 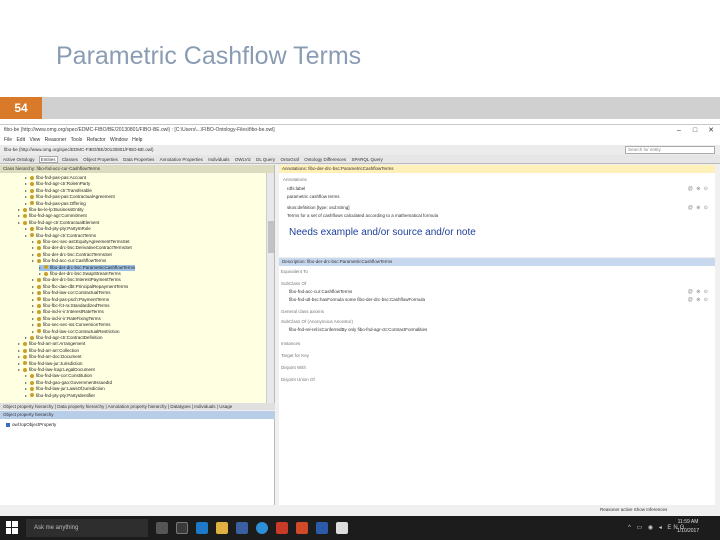 What do you see at coordinates (19, 159) in the screenshot?
I see `tab-active-ontology: Active Ontology` at bounding box center [19, 159].